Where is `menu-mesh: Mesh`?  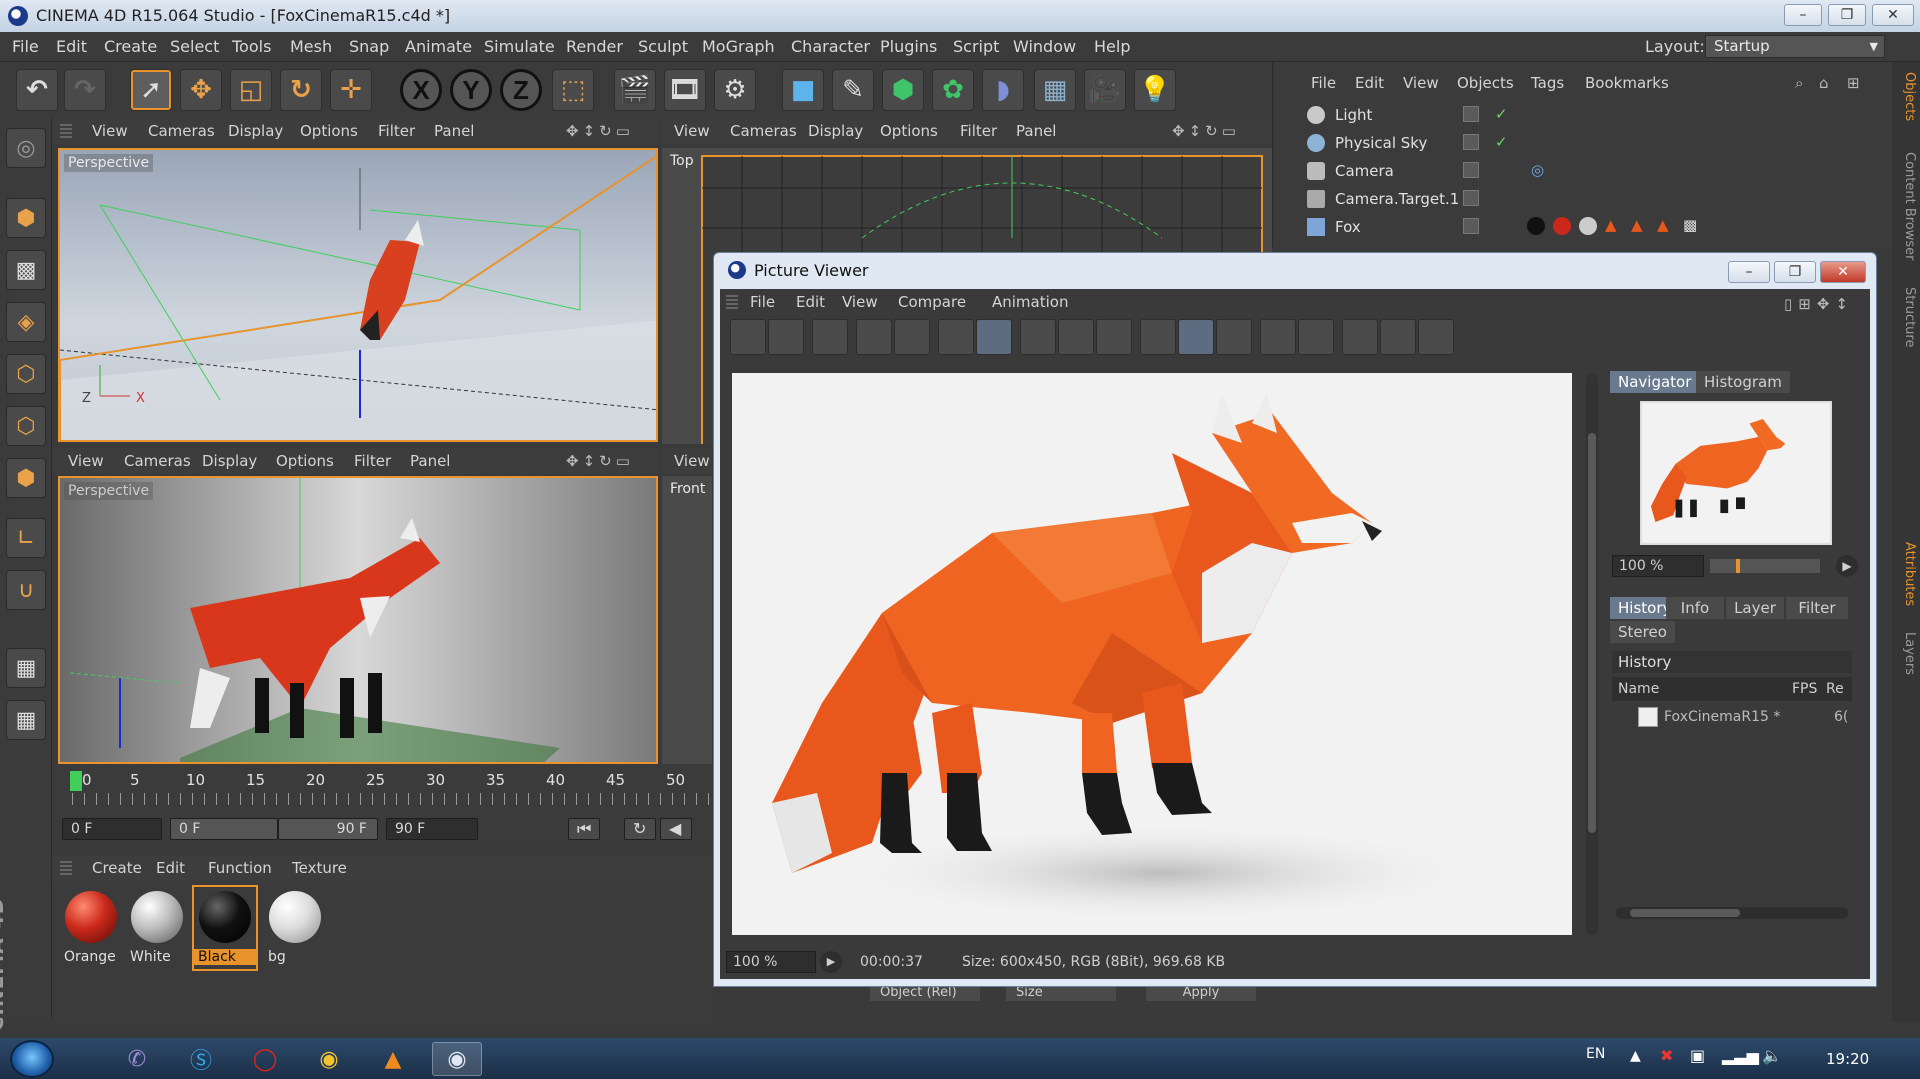 menu-mesh: Mesh is located at coordinates (311, 46).